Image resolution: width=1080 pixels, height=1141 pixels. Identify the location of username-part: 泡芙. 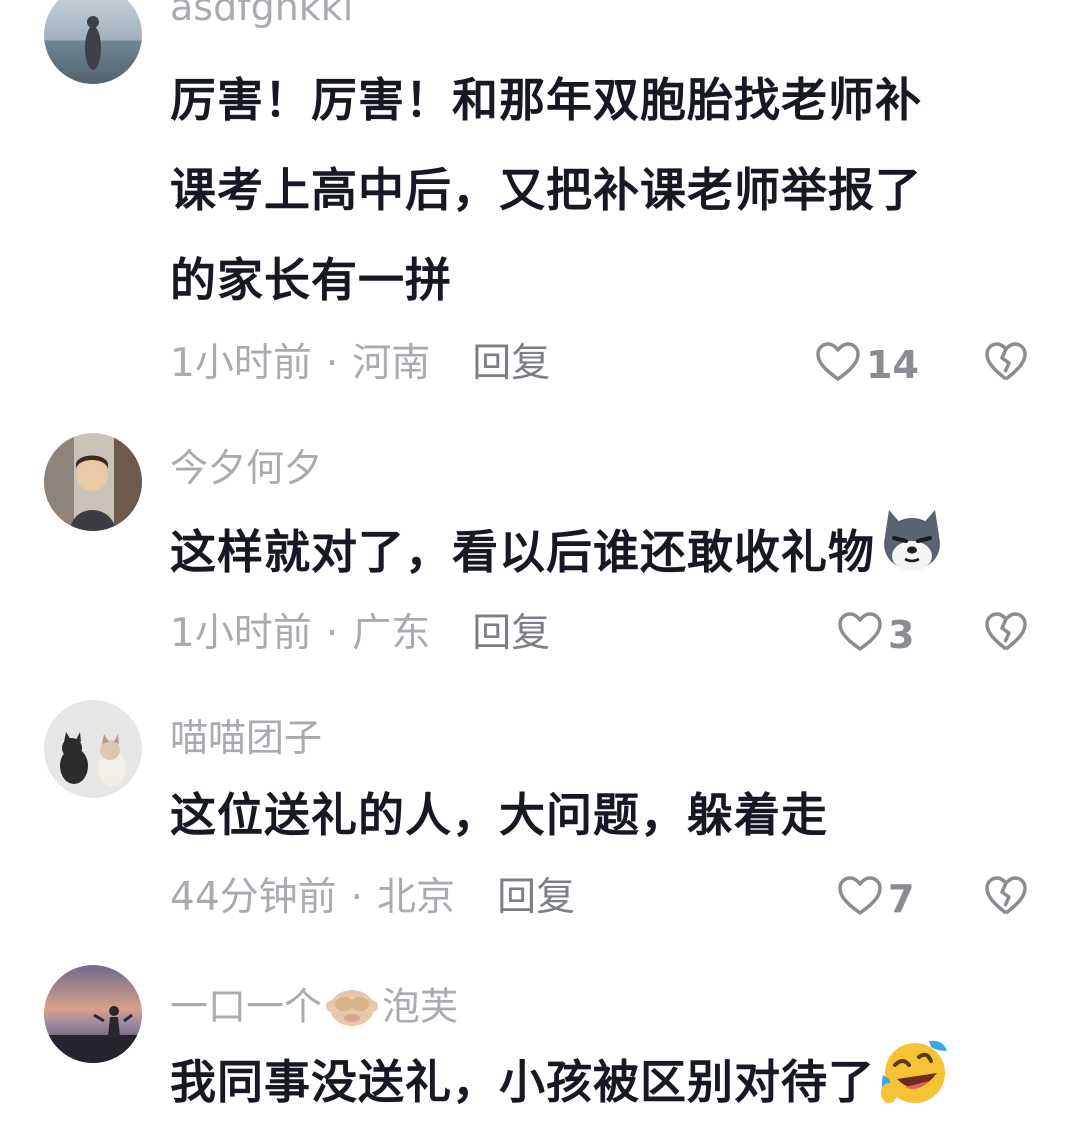
(420, 1006).